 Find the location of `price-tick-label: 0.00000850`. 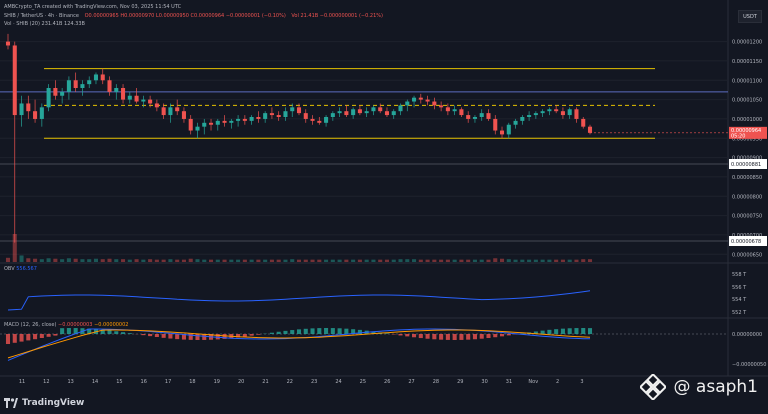

price-tick-label: 0.00000850 is located at coordinates (747, 178).